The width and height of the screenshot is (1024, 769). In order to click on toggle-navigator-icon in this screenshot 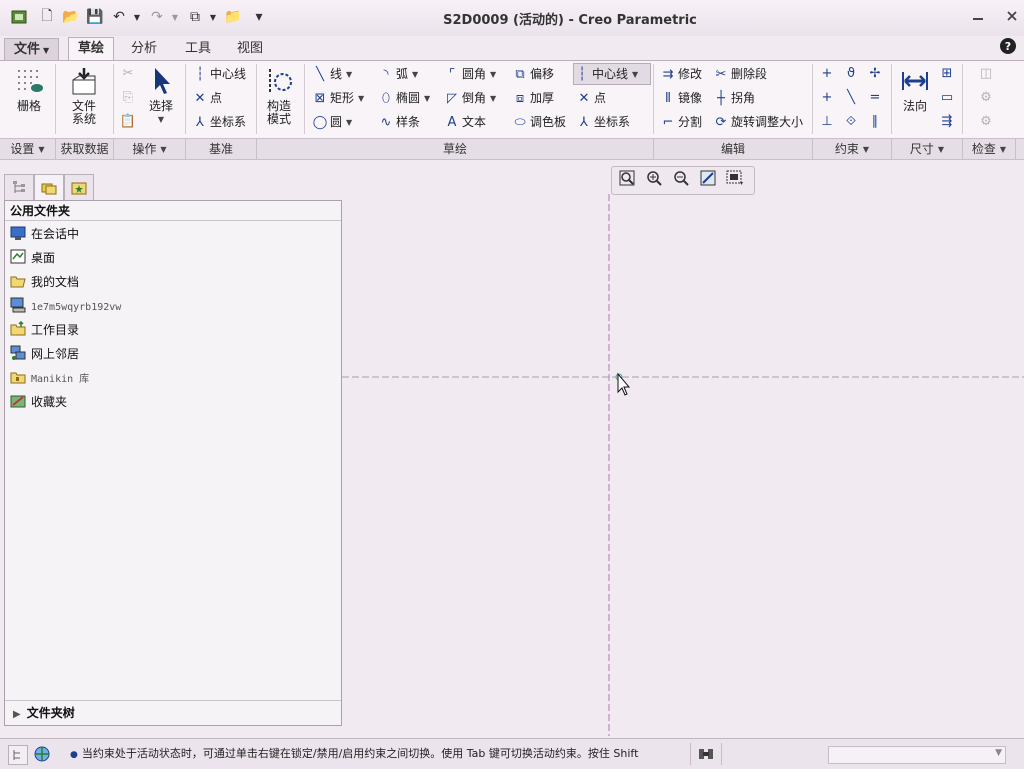, I will do `click(18, 755)`.